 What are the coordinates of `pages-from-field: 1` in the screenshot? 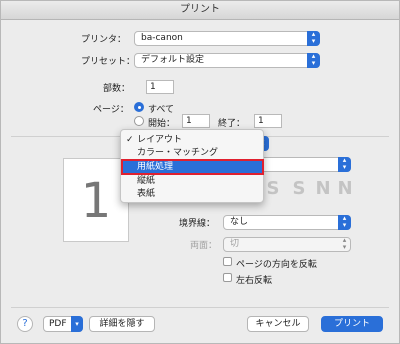 It's located at (196, 121).